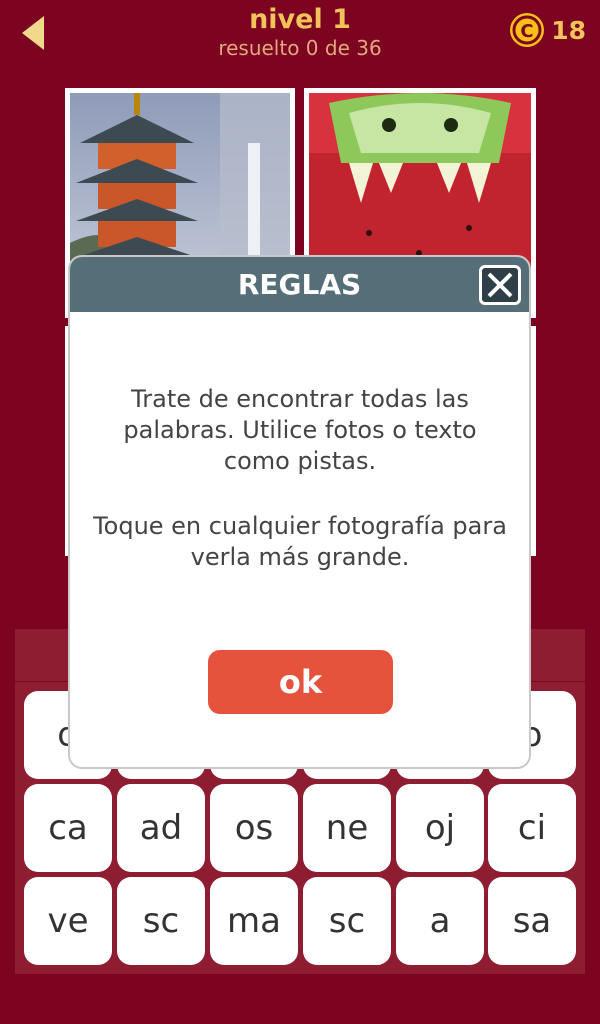 The image size is (600, 1024). I want to click on close-icon, so click(500, 285).